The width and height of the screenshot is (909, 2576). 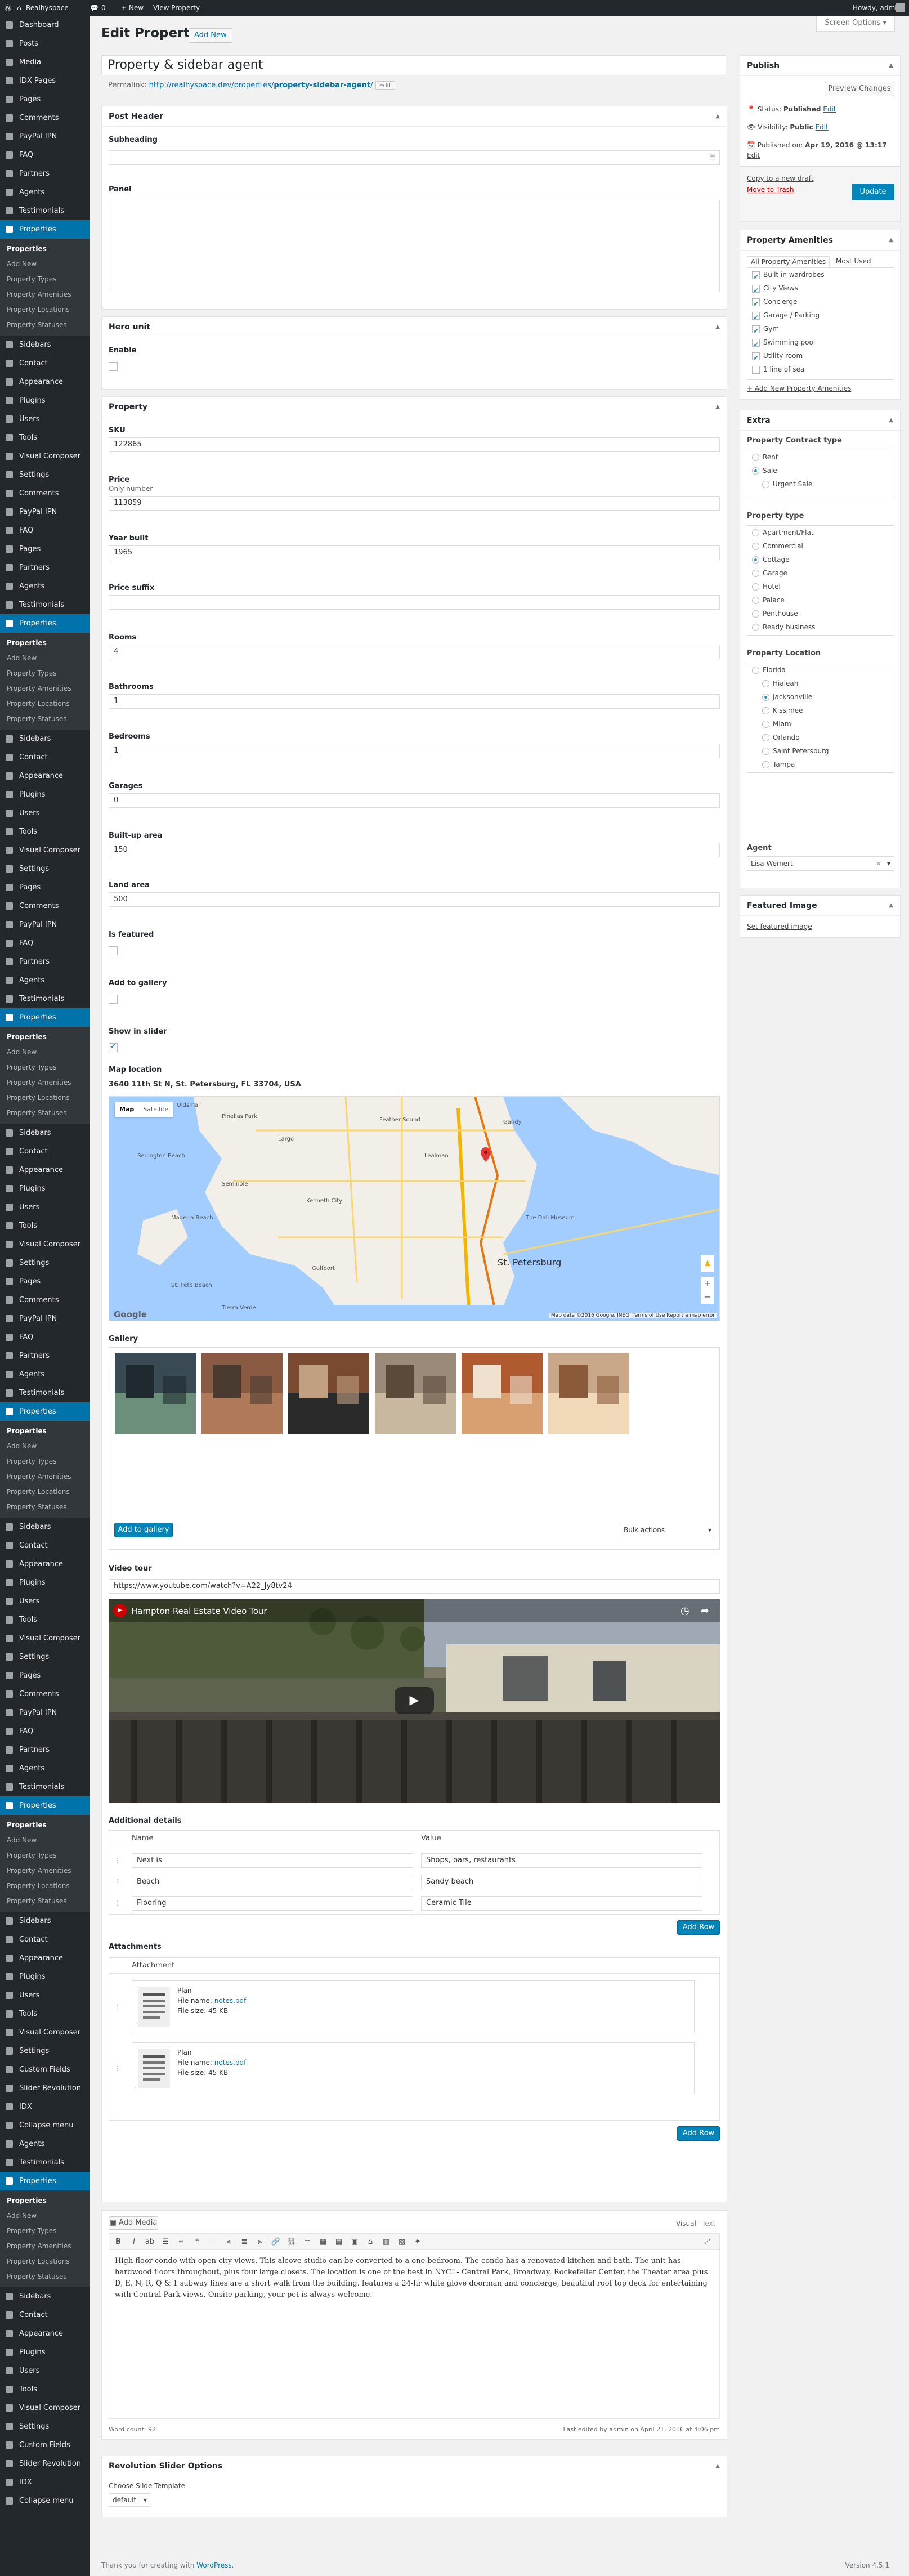 What do you see at coordinates (176, 8) in the screenshot?
I see `view-property-link: View Property` at bounding box center [176, 8].